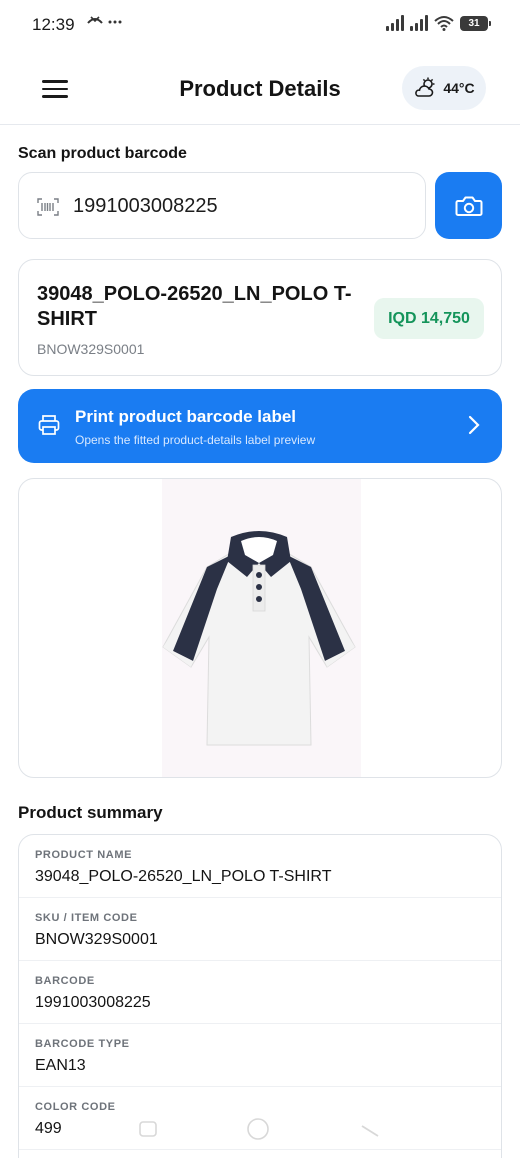  Describe the element at coordinates (395, 23) in the screenshot. I see `signal-icon` at that location.